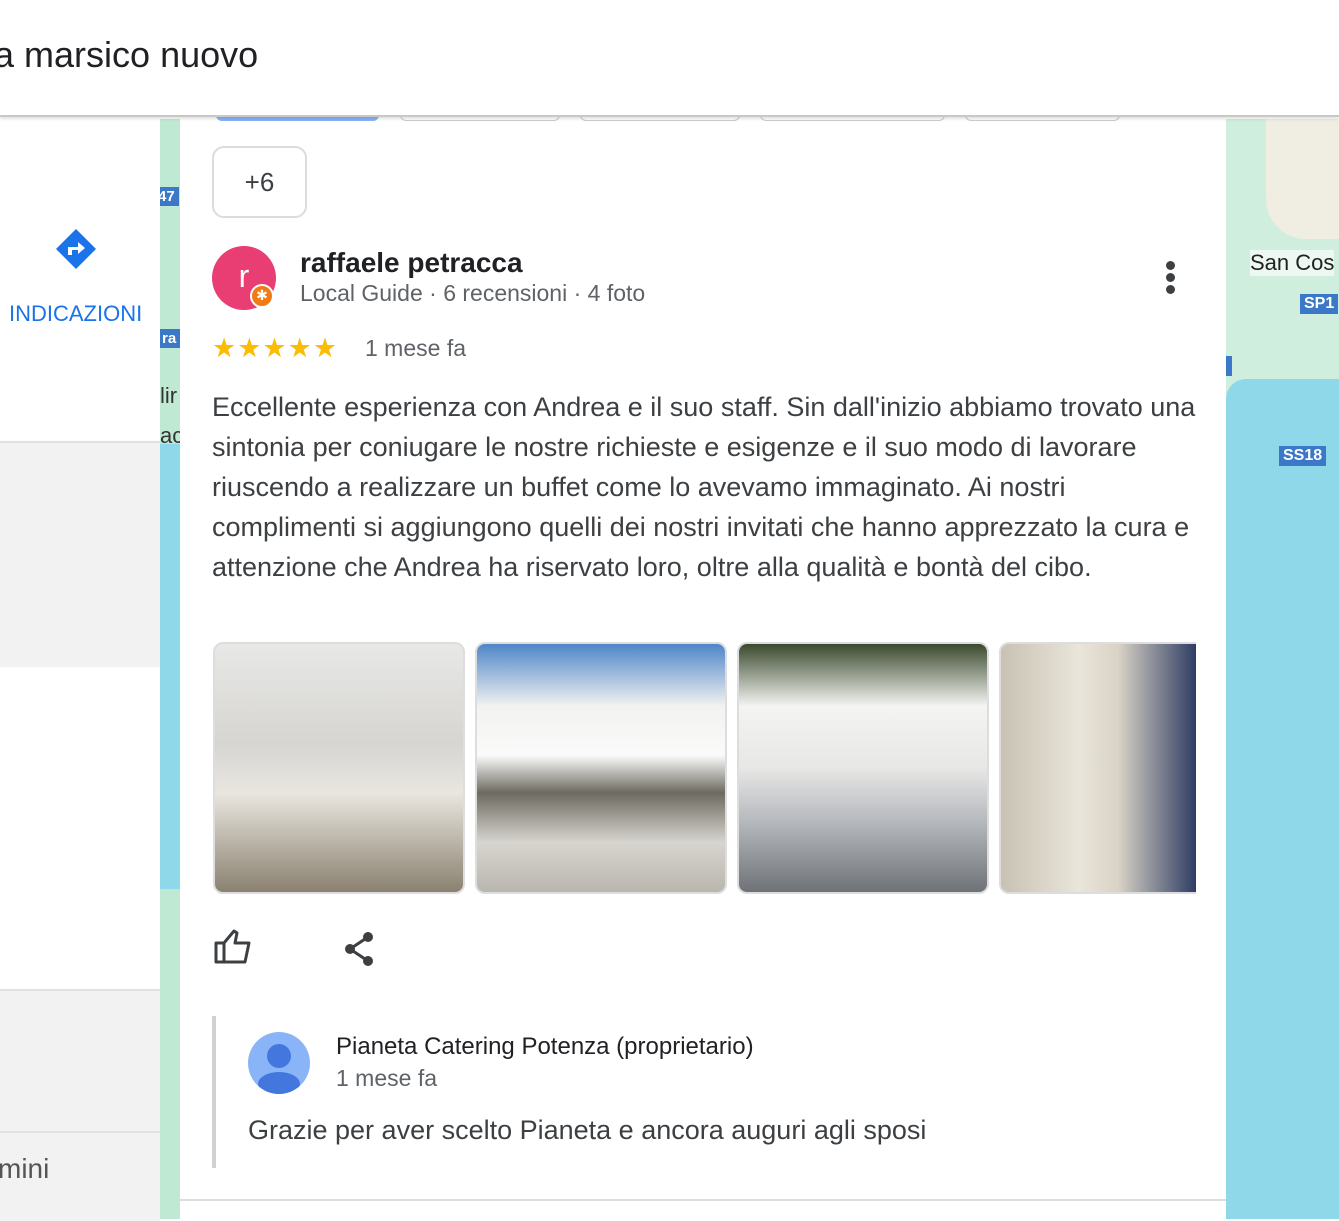  Describe the element at coordinates (279, 1069) in the screenshot. I see `person-icon` at that location.